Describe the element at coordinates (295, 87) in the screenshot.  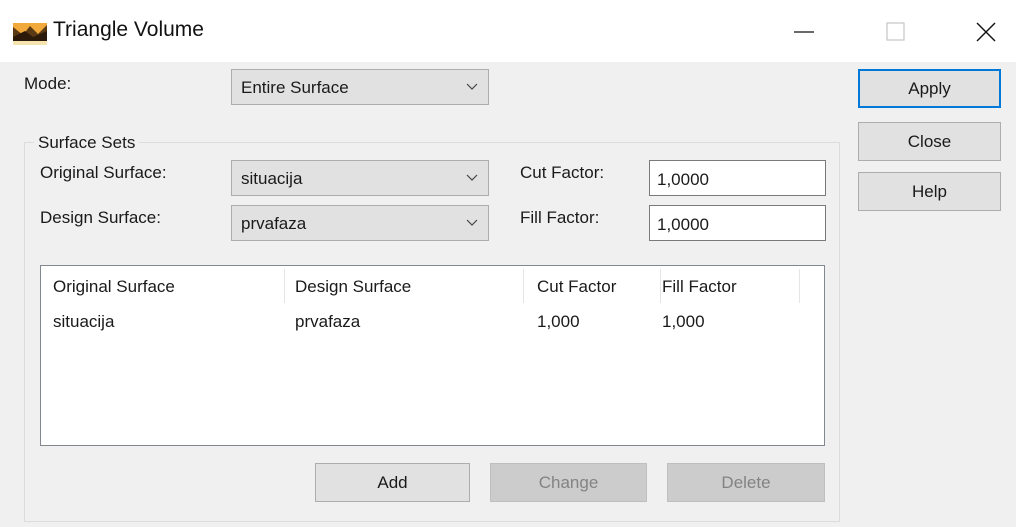
I see `mode-value: Entire Surface` at that location.